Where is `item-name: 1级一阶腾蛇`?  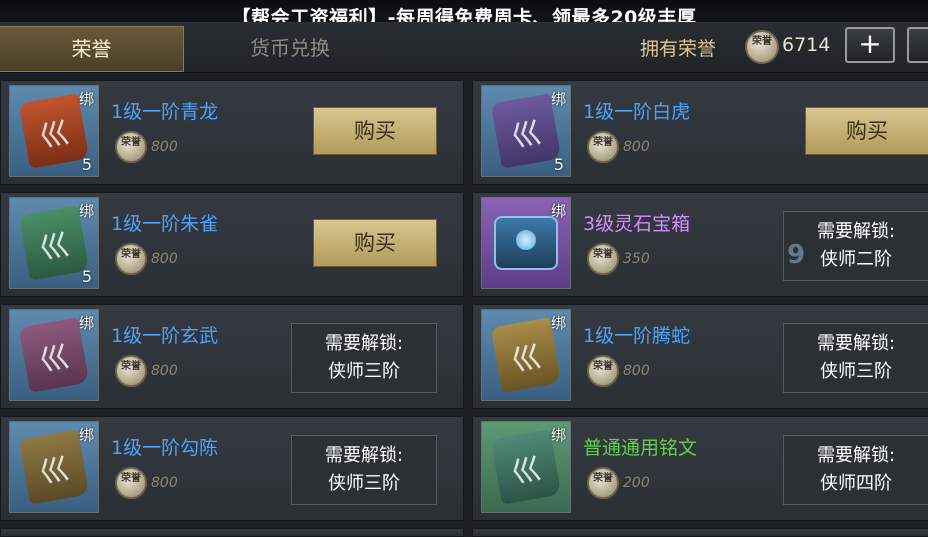 item-name: 1级一阶腾蛇 is located at coordinates (637, 336).